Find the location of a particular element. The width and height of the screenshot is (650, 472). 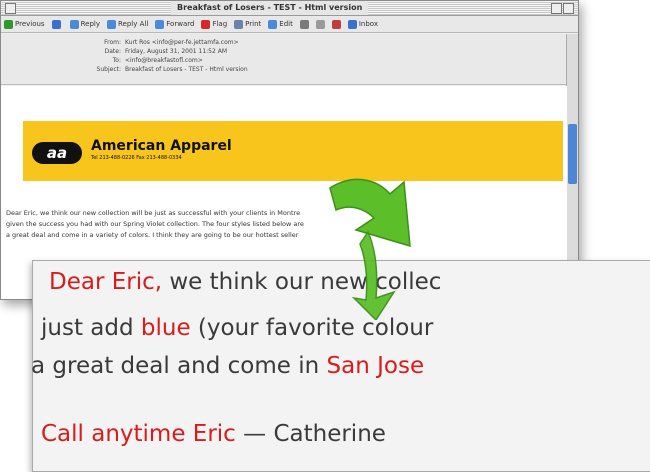

edit-icon is located at coordinates (273, 24).